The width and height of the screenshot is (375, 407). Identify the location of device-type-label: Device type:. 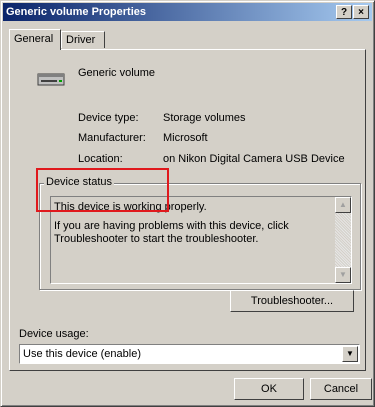
(108, 118).